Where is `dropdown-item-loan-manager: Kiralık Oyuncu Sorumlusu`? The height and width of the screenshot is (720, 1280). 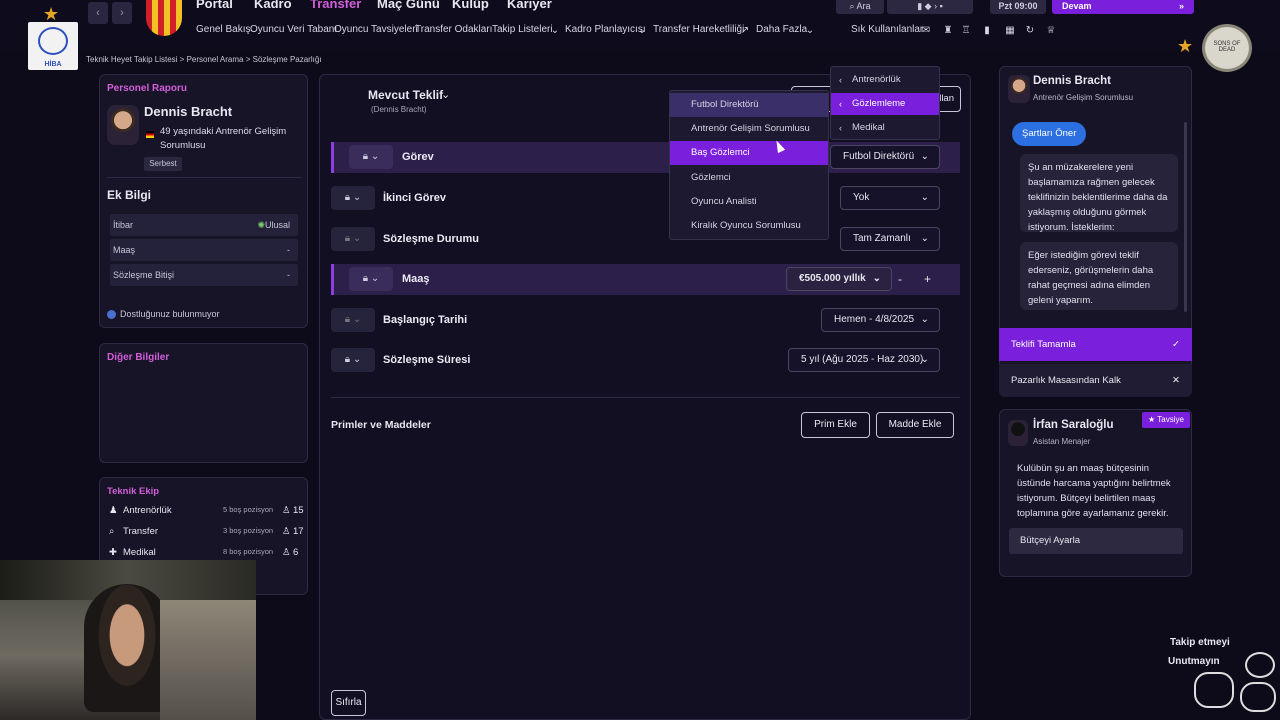
dropdown-item-loan-manager: Kiralık Oyuncu Sorumlusu is located at coordinates (749, 226).